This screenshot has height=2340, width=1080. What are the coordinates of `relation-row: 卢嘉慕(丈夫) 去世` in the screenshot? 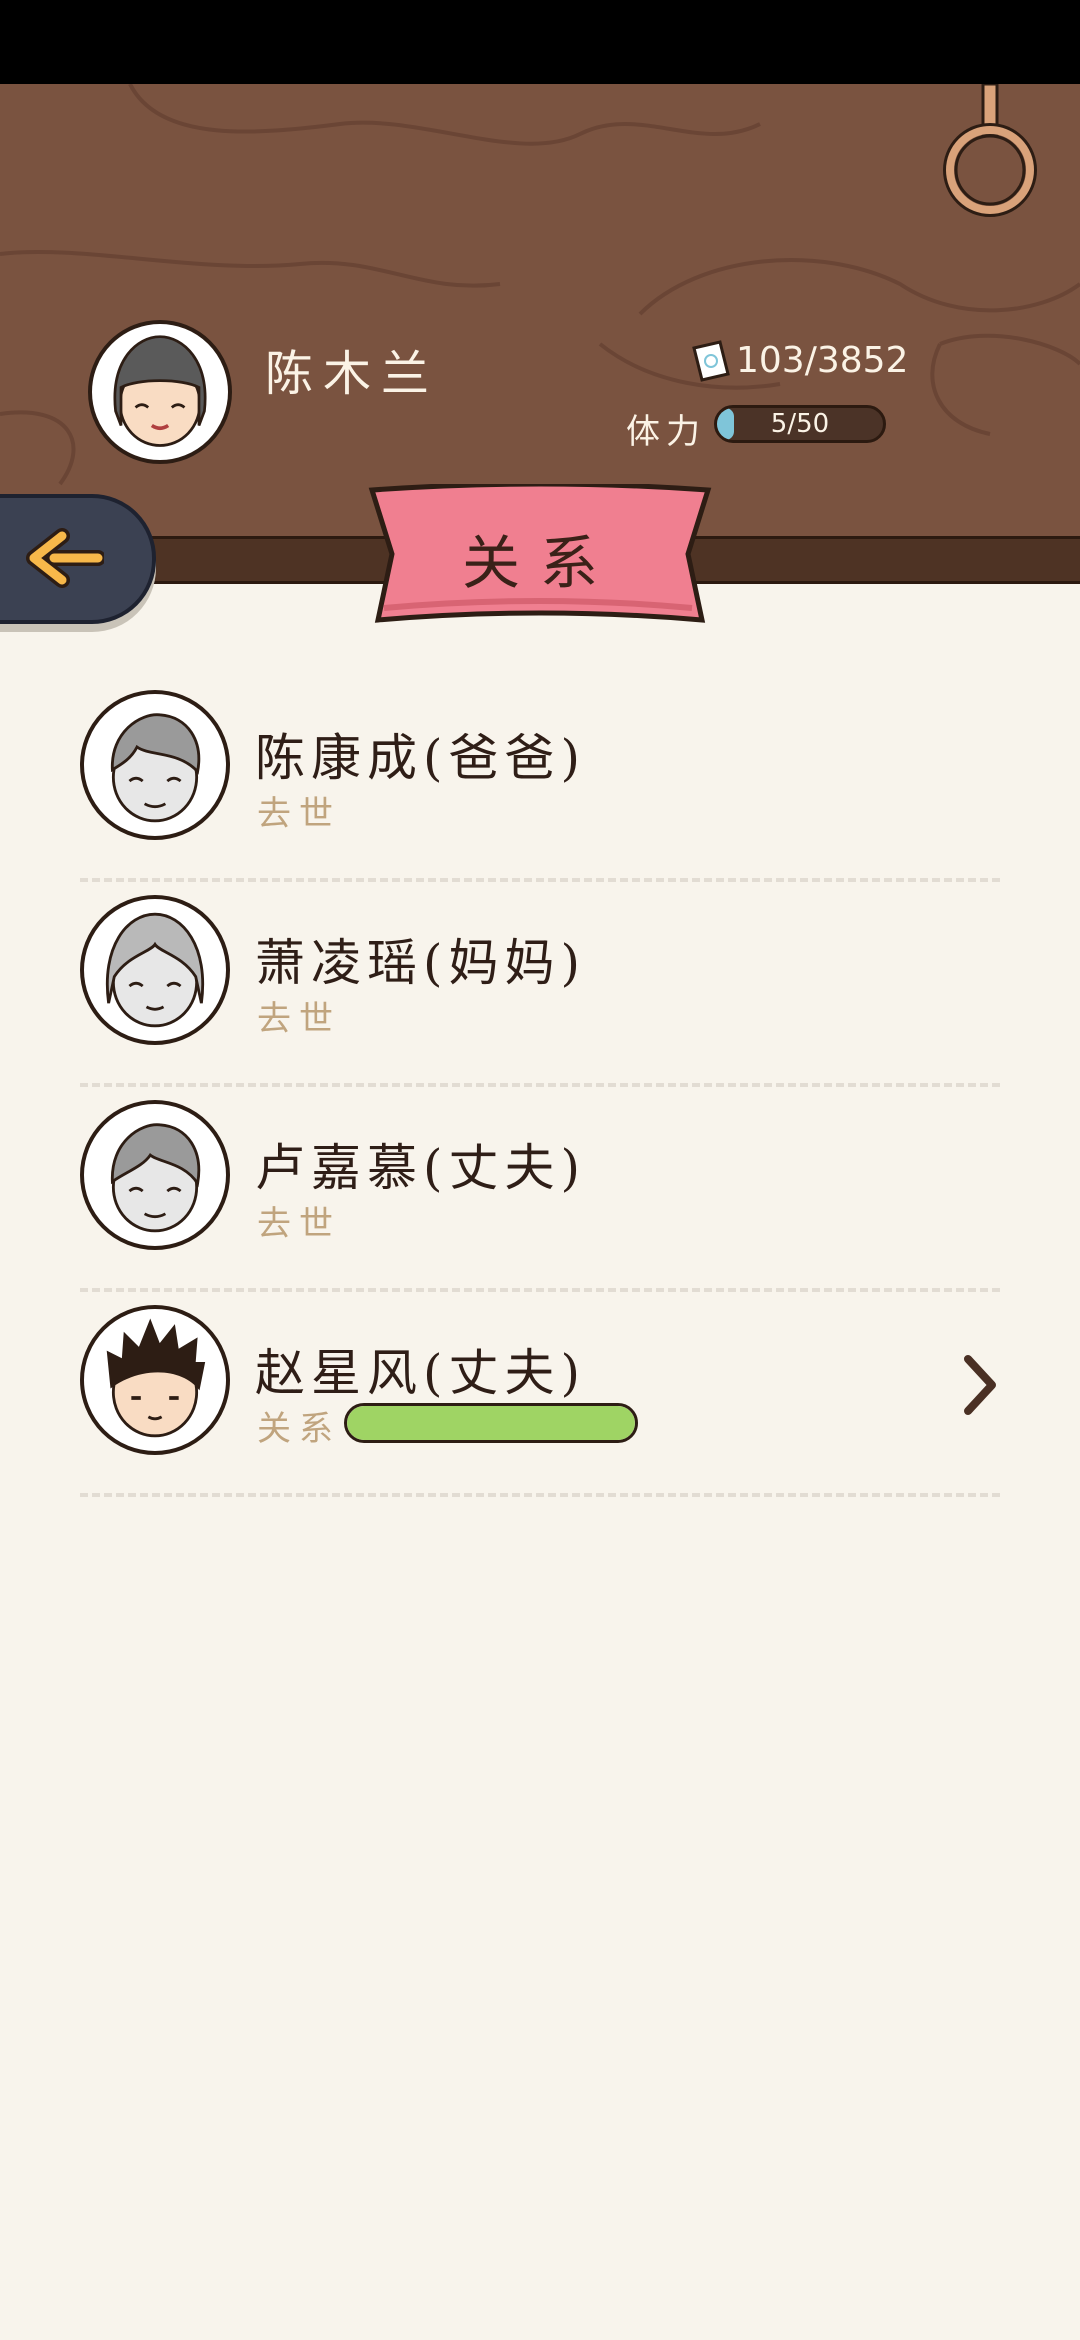 It's located at (540, 1190).